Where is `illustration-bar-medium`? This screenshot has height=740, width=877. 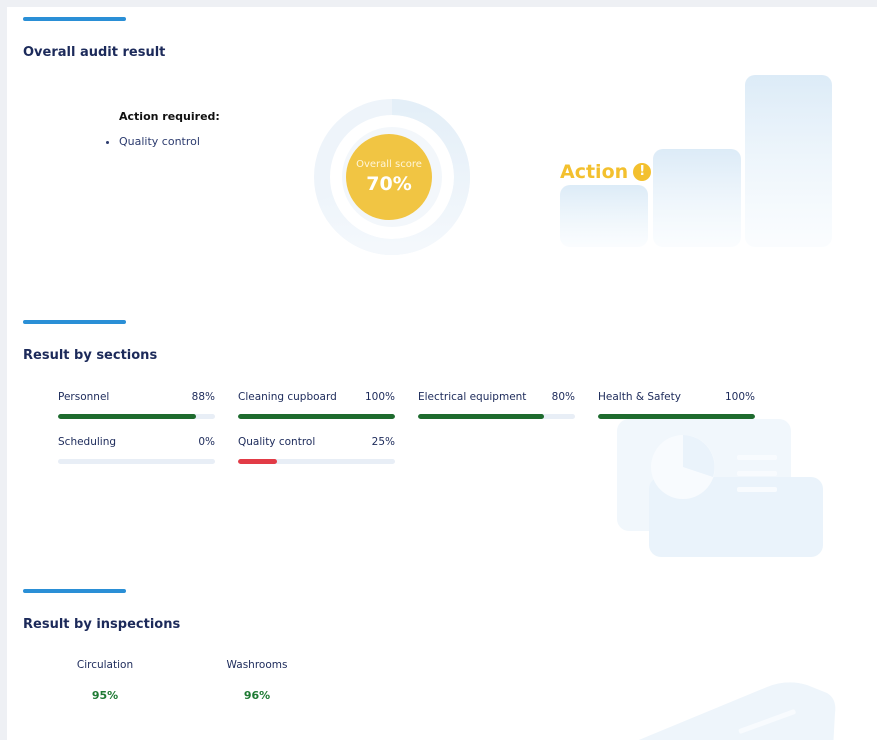 illustration-bar-medium is located at coordinates (697, 198).